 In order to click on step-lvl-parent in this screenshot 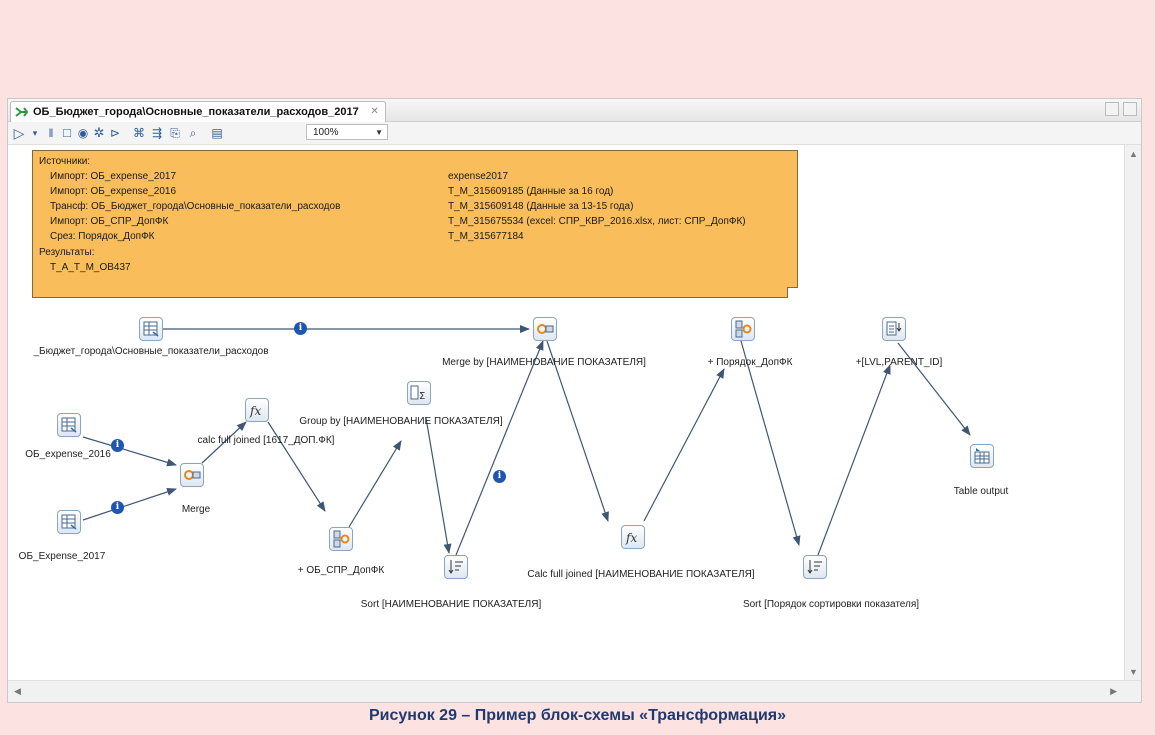, I will do `click(894, 329)`.